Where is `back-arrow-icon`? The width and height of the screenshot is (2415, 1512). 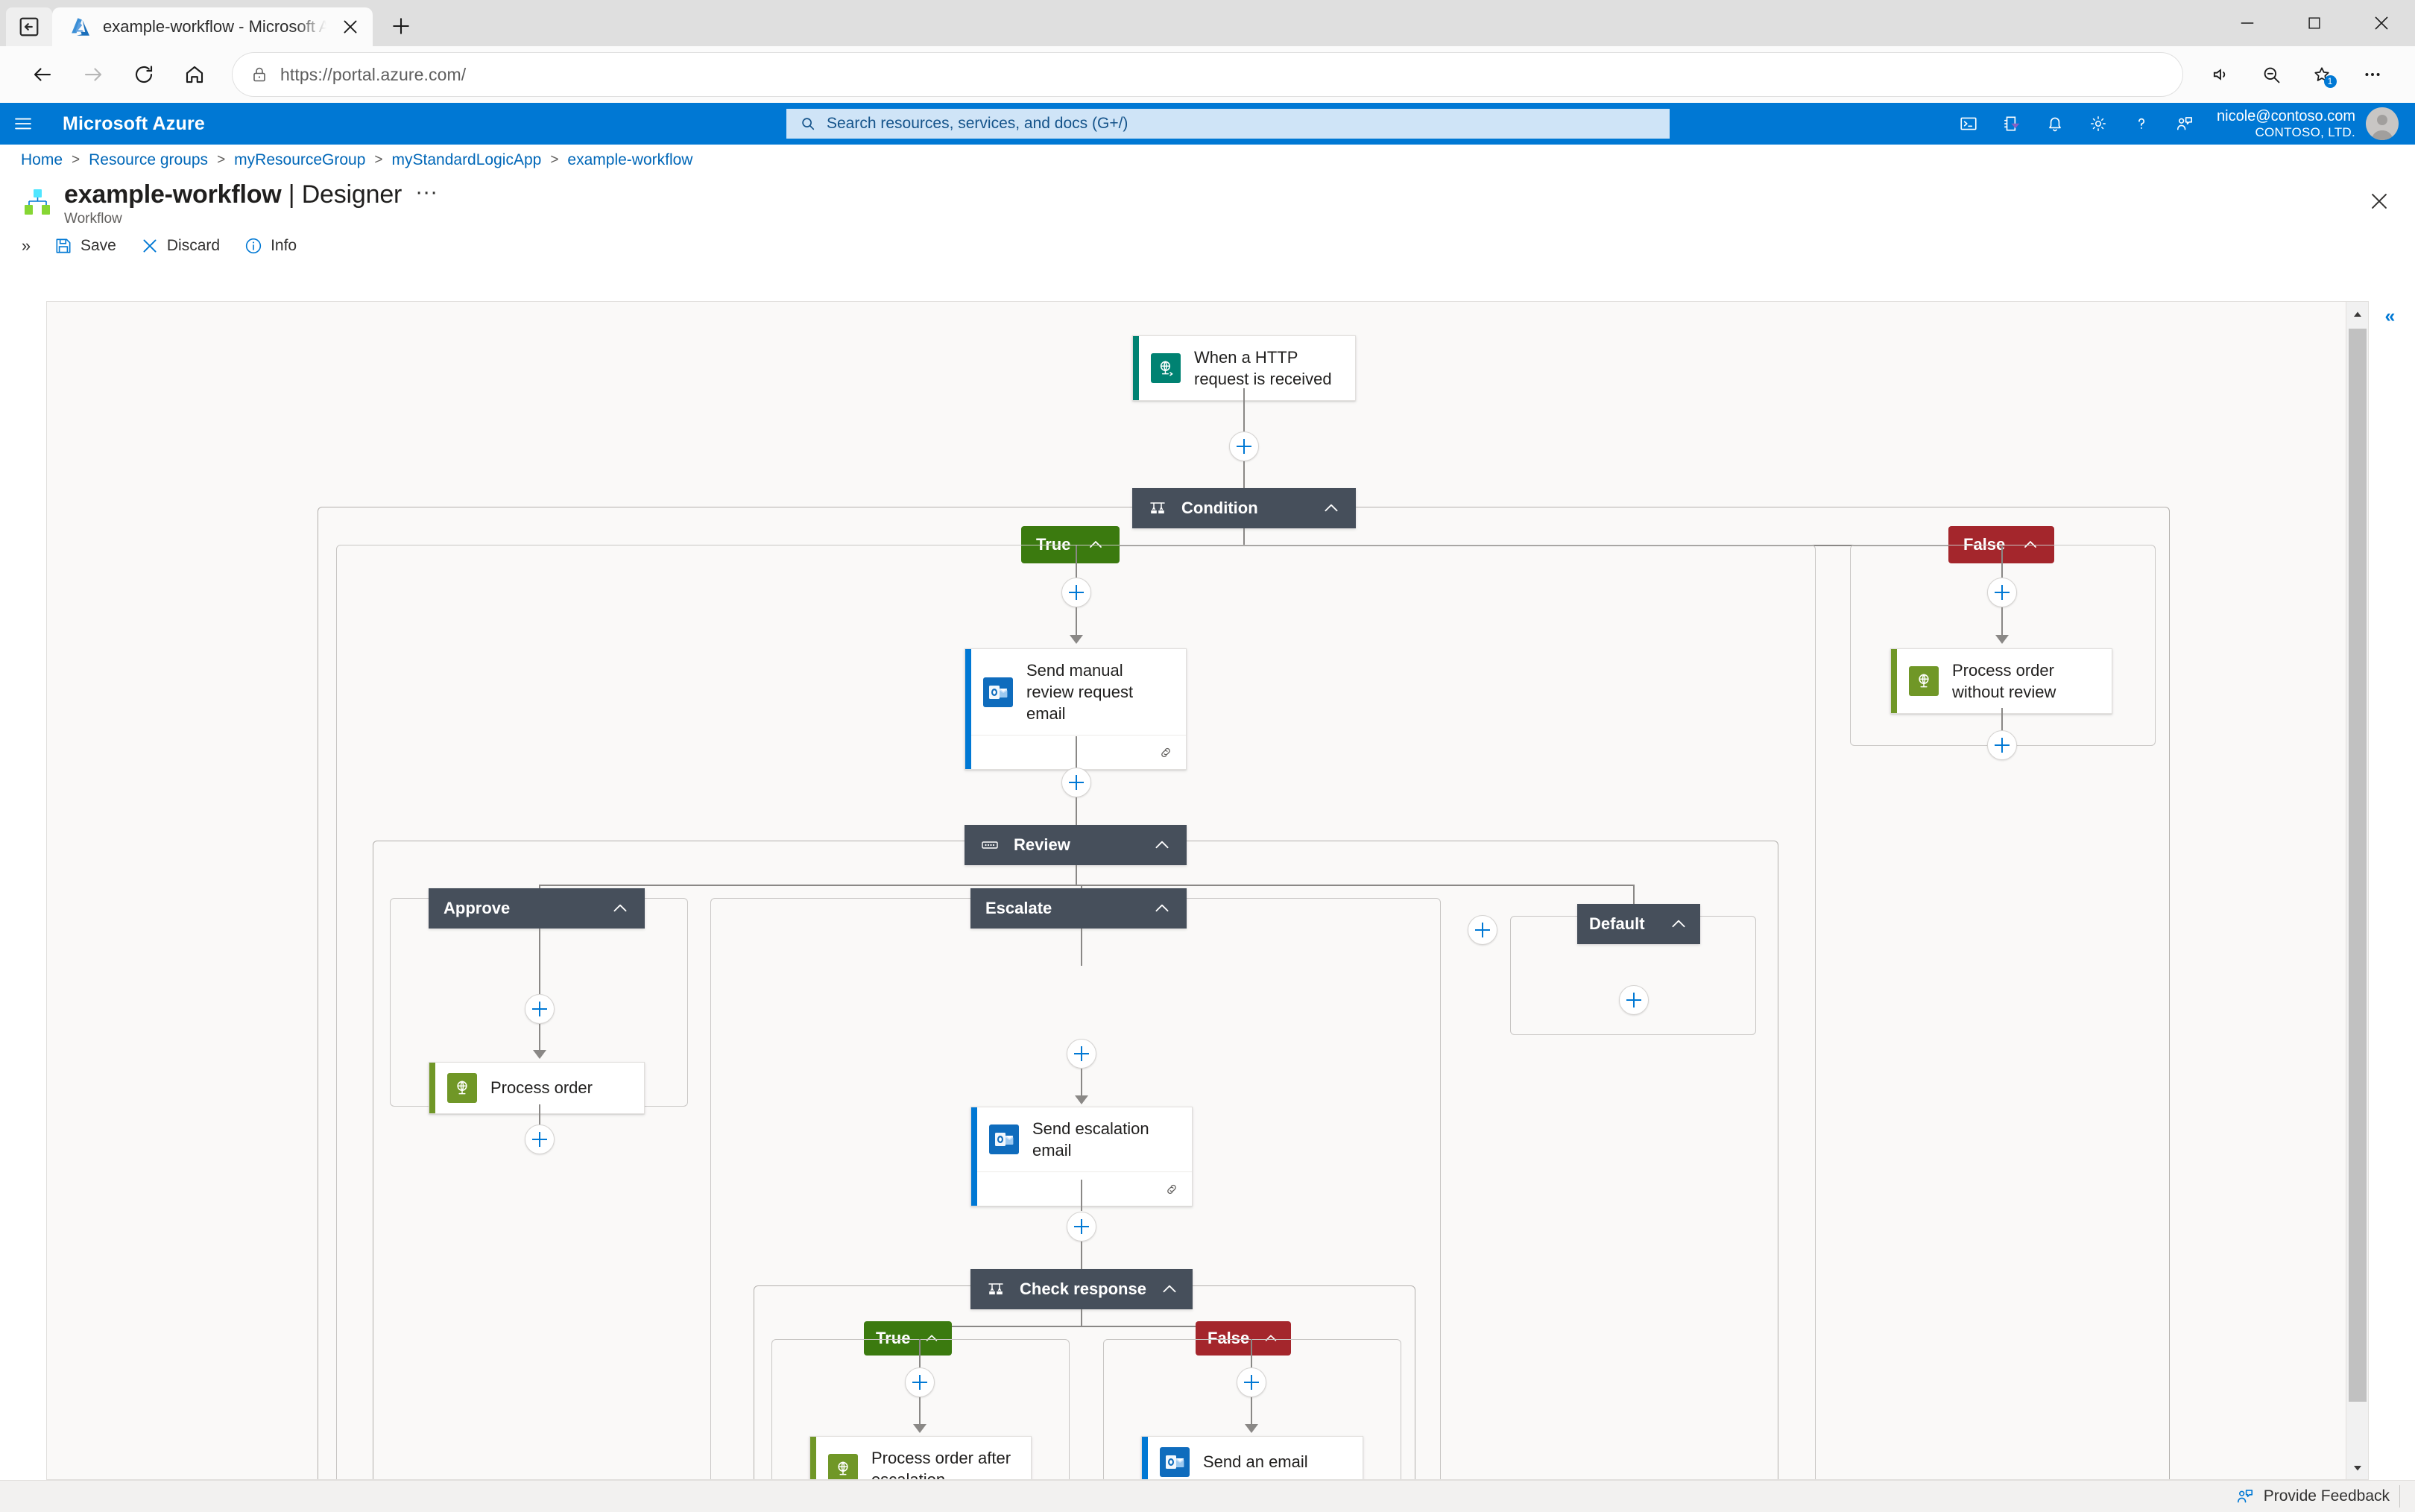 back-arrow-icon is located at coordinates (42, 74).